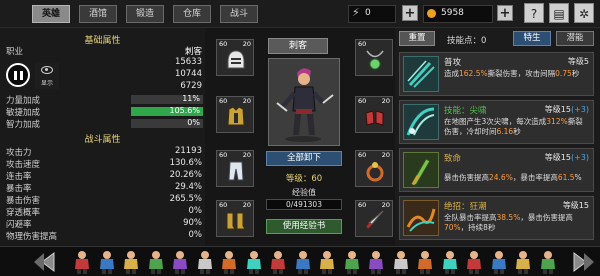 This screenshot has height=276, width=600. I want to click on tab-hero: 英雄, so click(51, 14).